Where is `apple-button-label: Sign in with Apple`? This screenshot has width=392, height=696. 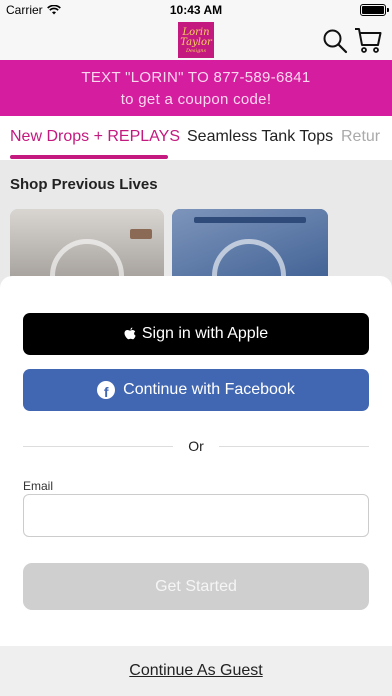 apple-button-label: Sign in with Apple is located at coordinates (205, 333).